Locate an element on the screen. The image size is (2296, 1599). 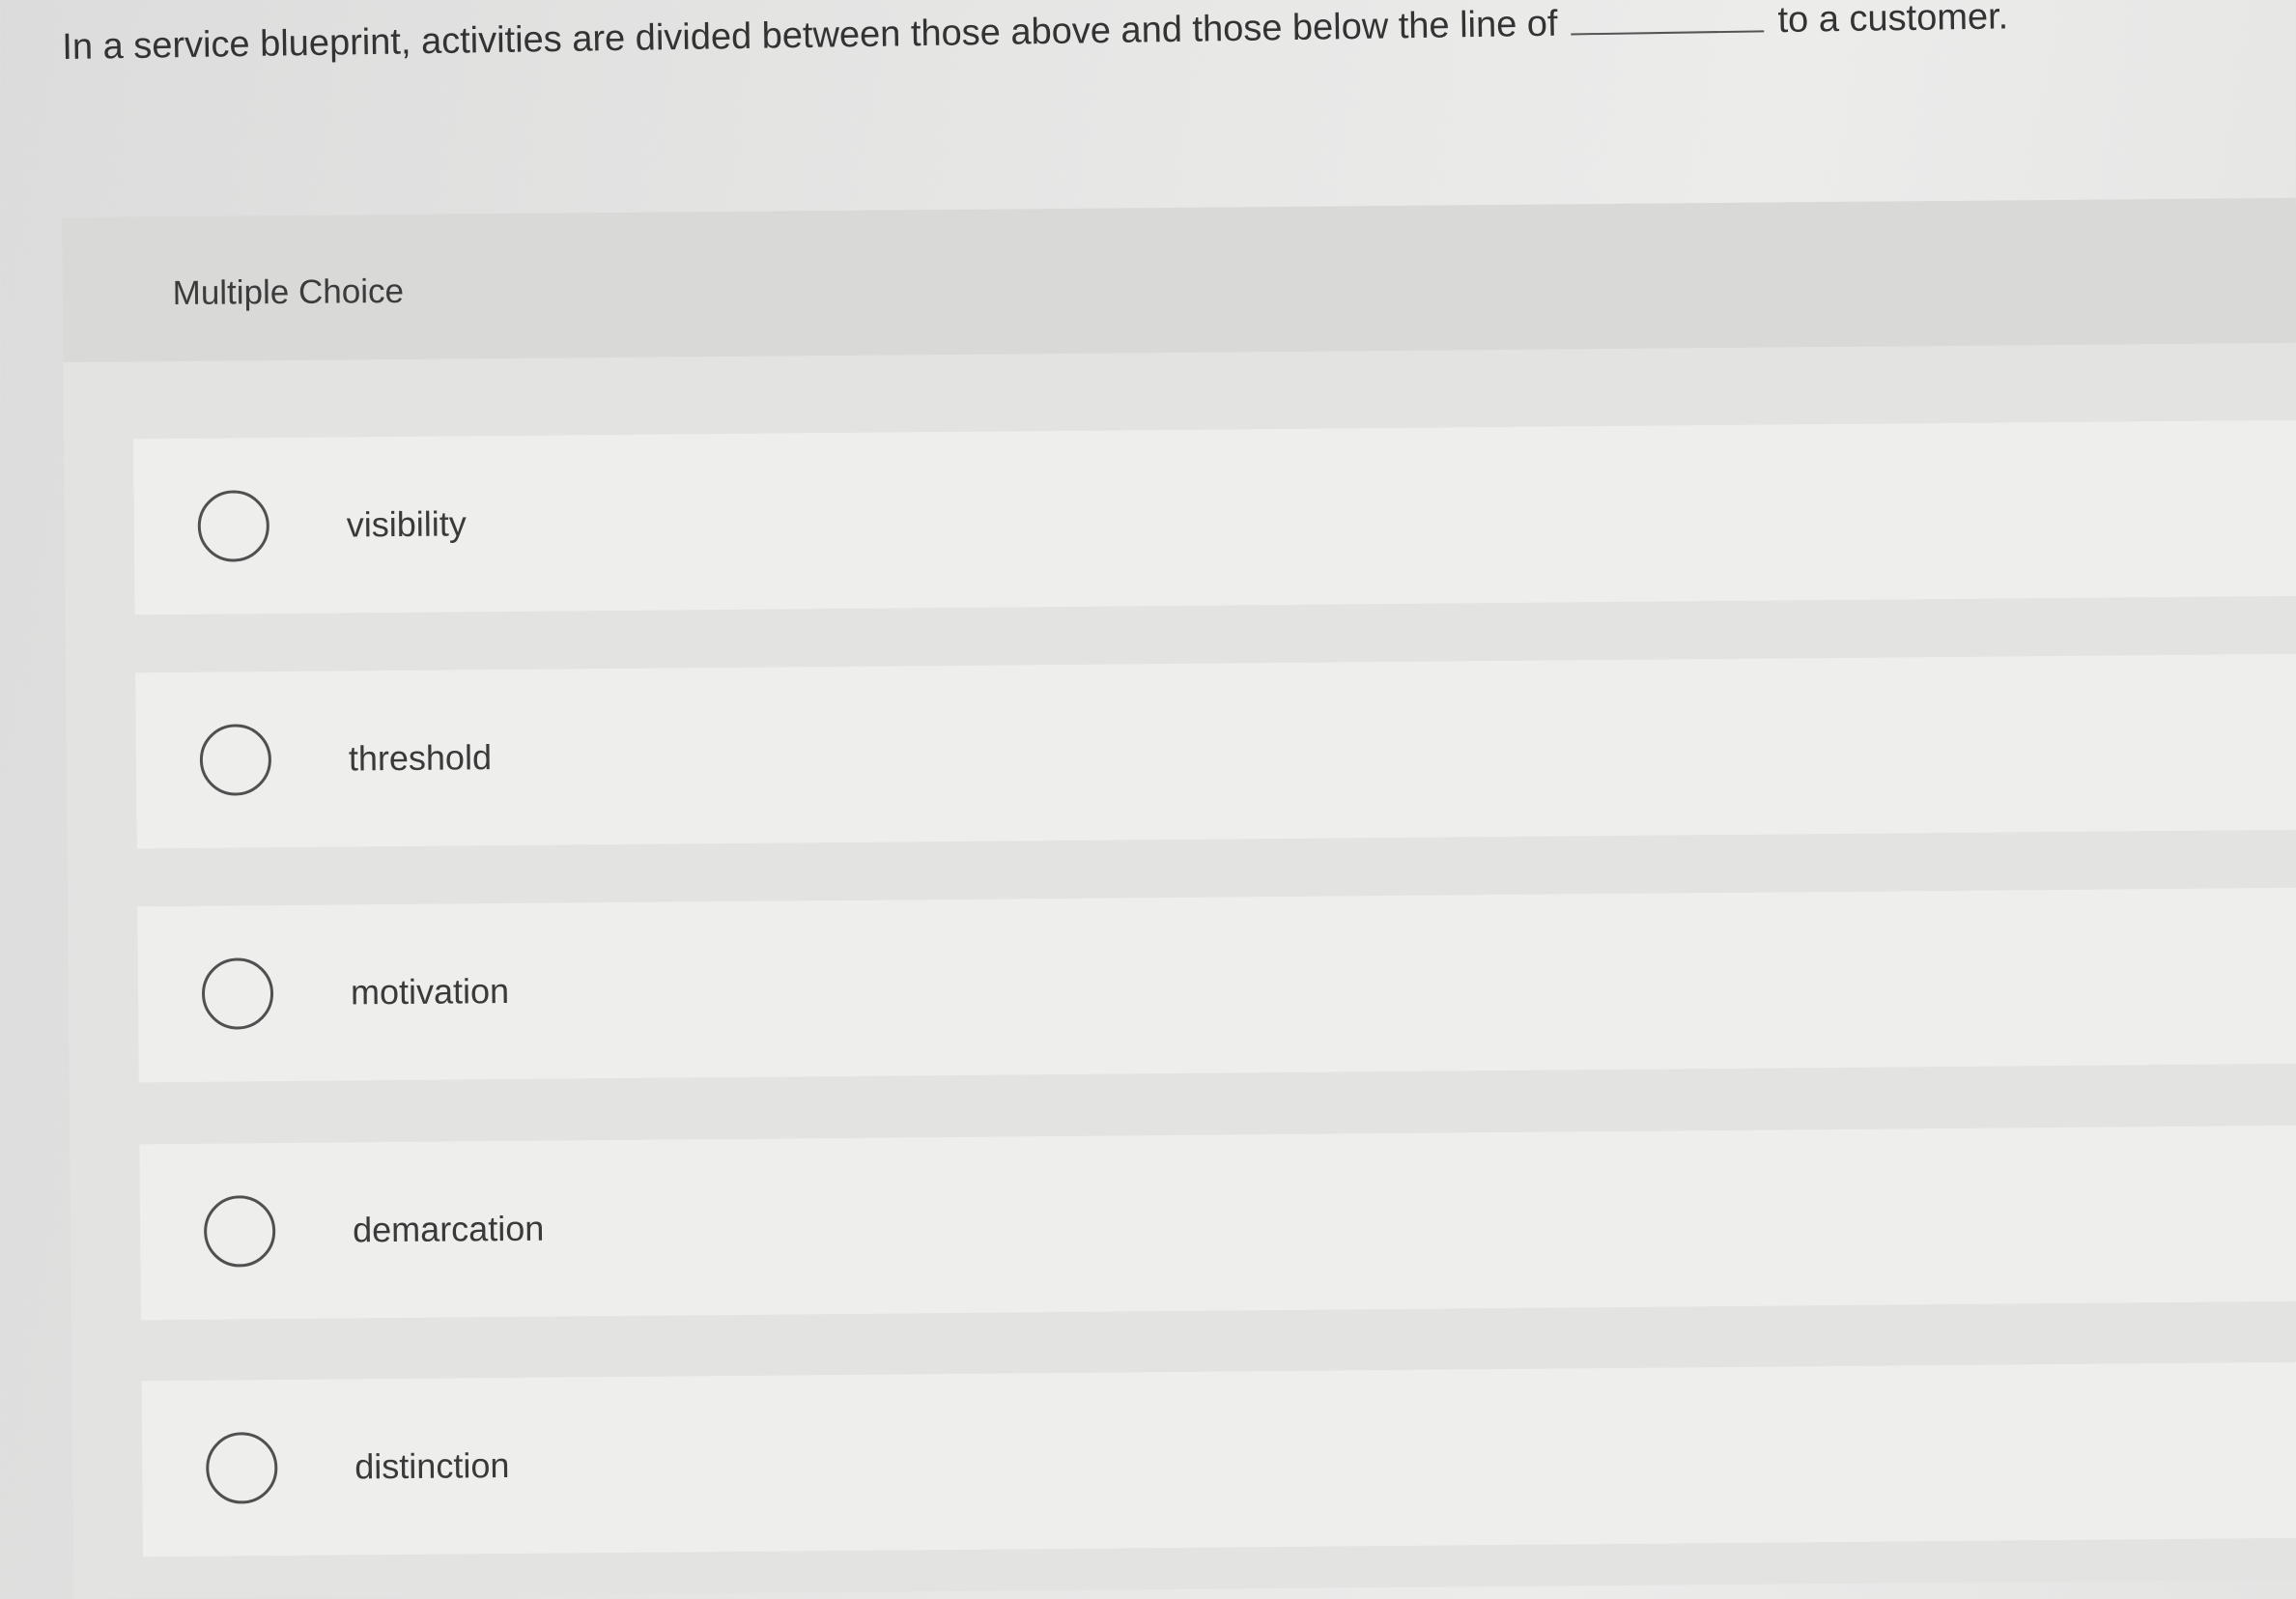
option-label: demarcation is located at coordinates (449, 1230).